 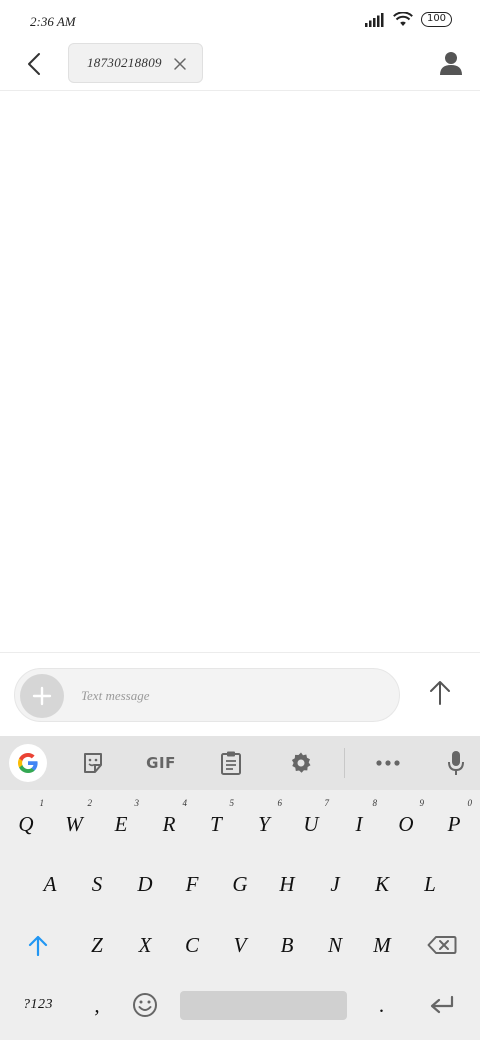 I want to click on message-input, so click(x=231, y=696).